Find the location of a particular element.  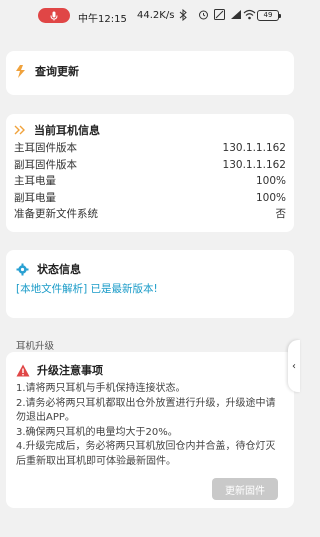

info-label: 副耳固件版本 is located at coordinates (45, 164).